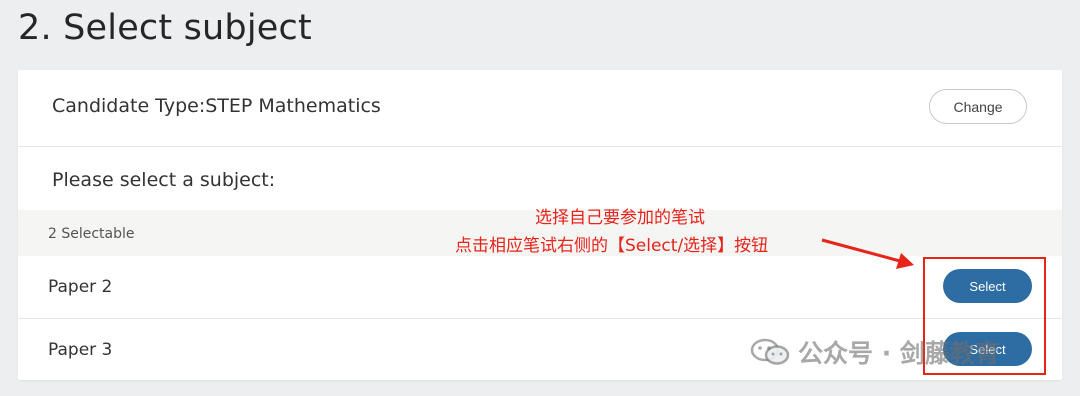 The height and width of the screenshot is (396, 1080). I want to click on page-title: 2. Select subject, so click(165, 28).